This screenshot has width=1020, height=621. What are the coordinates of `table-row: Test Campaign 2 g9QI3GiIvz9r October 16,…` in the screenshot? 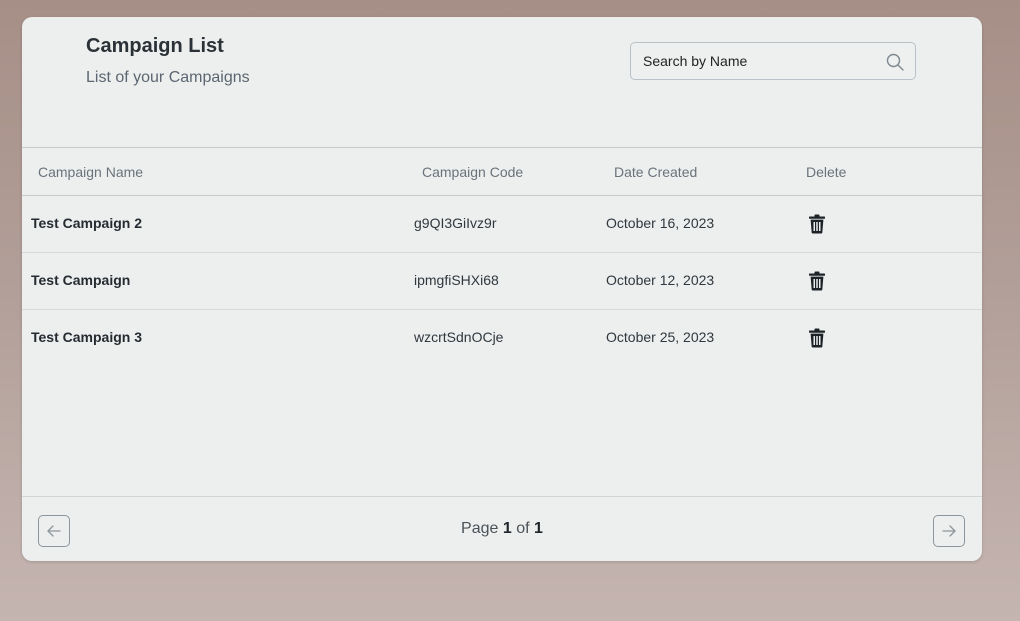 It's located at (502, 224).